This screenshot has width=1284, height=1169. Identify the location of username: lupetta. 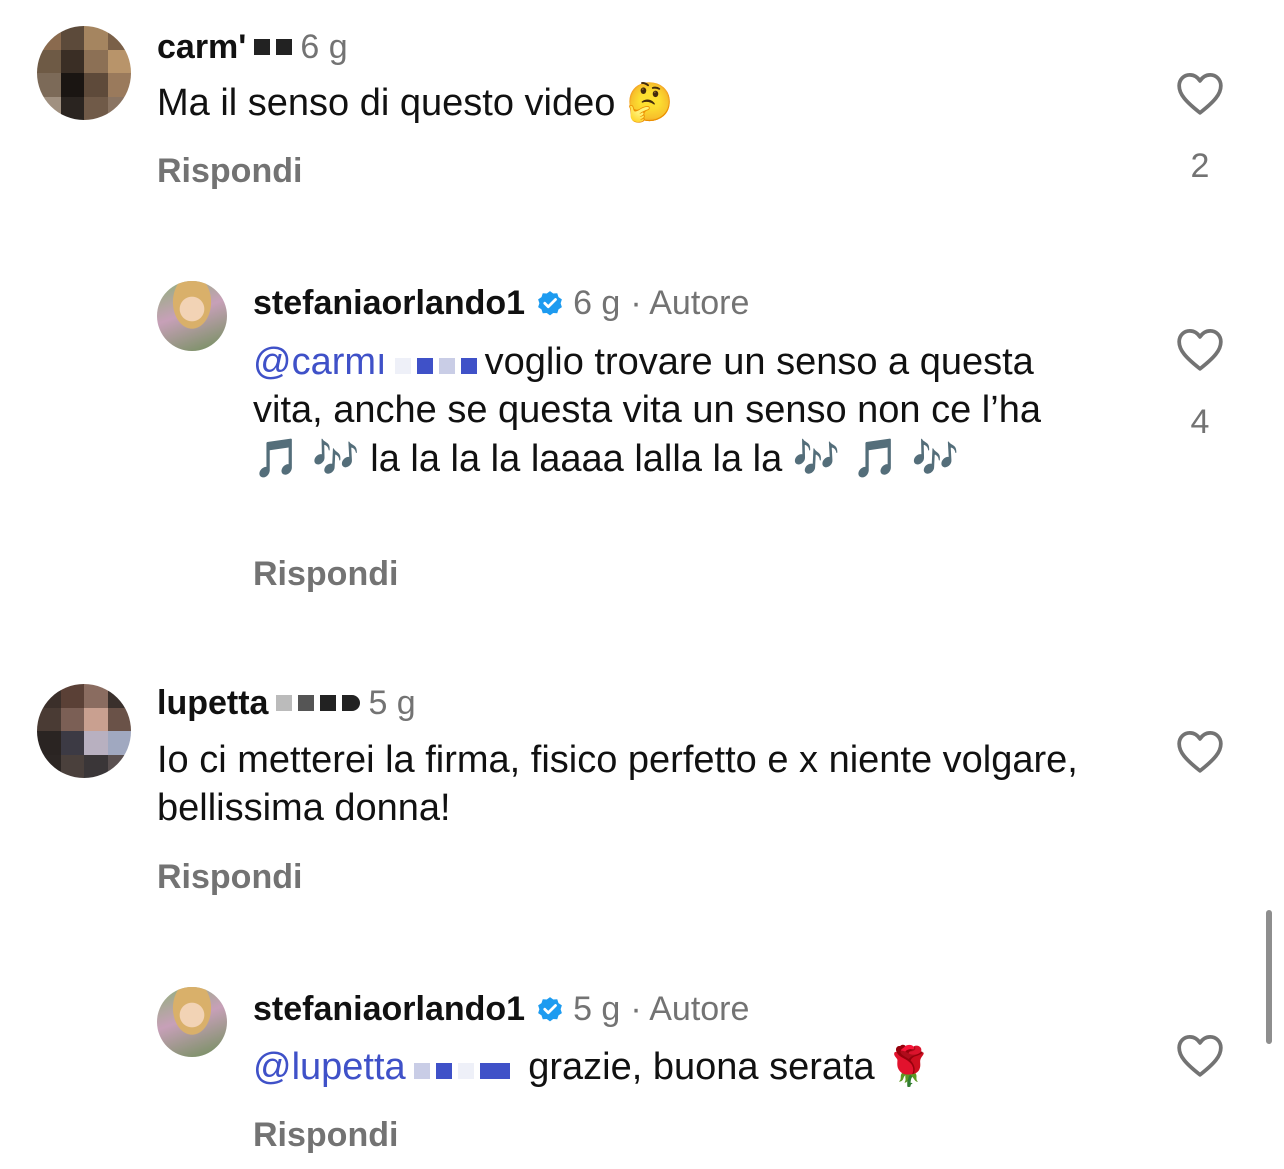
(212, 703).